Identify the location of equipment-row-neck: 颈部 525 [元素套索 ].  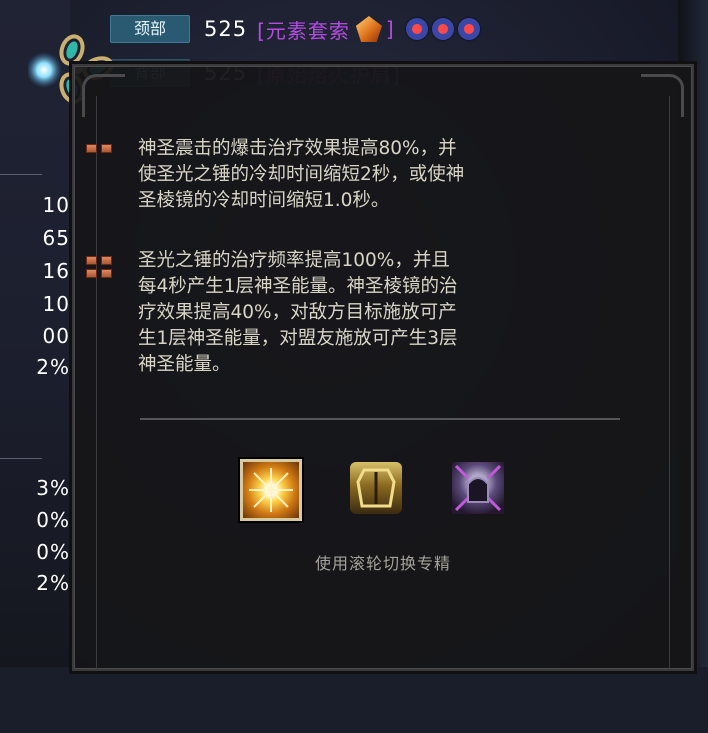
(295, 29).